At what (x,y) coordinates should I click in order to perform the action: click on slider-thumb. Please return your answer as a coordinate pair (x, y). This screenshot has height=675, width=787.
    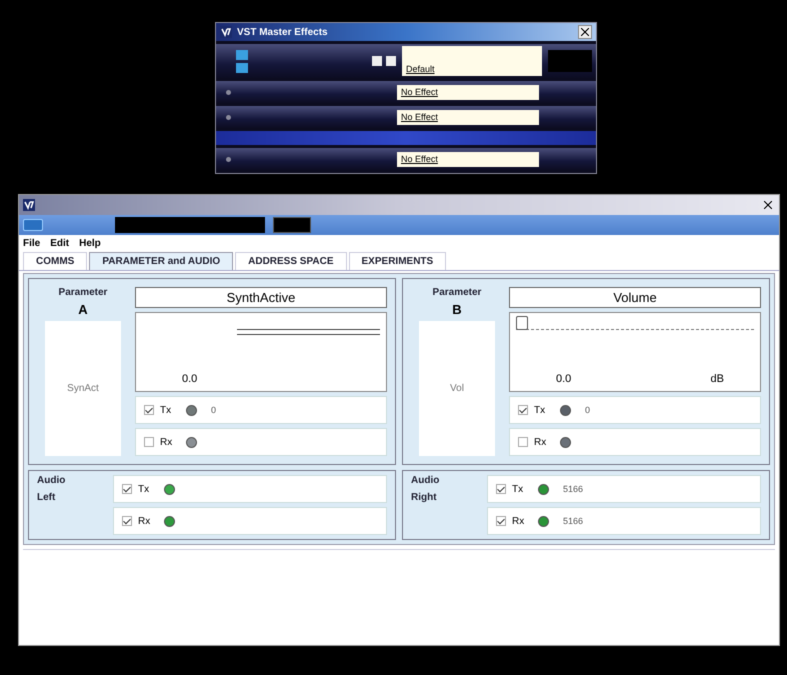
    Looking at the image, I should click on (522, 323).